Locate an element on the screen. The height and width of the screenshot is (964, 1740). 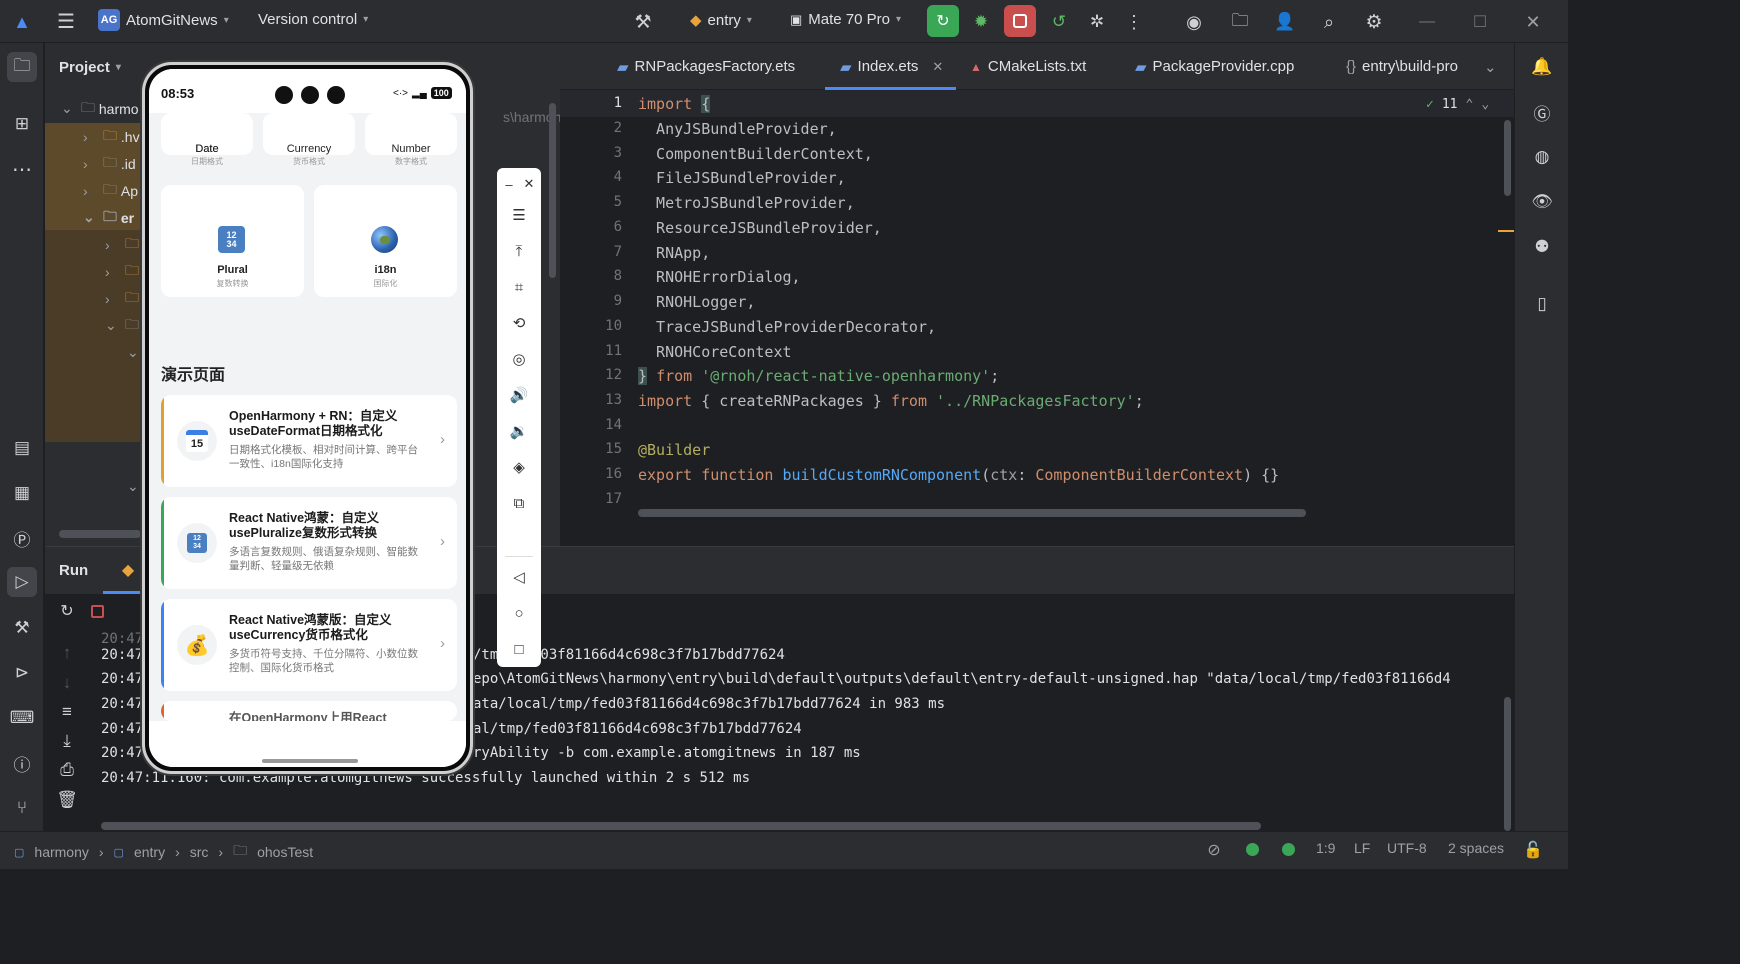
tab-build-profile: {} entry\build-pro is located at coordinates (1402, 66).